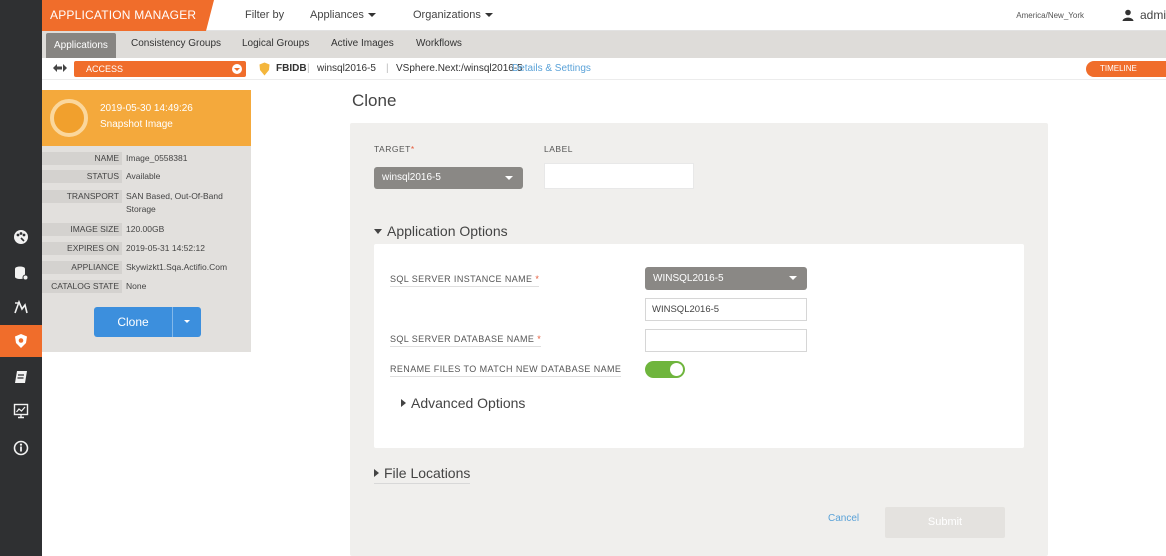 The width and height of the screenshot is (1166, 556). What do you see at coordinates (506, 370) in the screenshot?
I see `rename-files-label: RENAME FILES TO MATCH NEW DATABASE NAME` at bounding box center [506, 370].